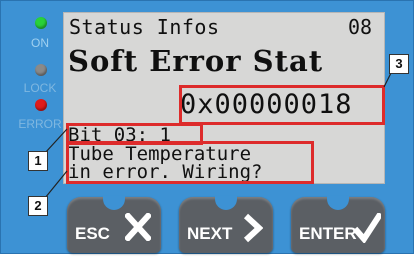  Describe the element at coordinates (253, 228) in the screenshot. I see `chevron-right-icon` at that location.